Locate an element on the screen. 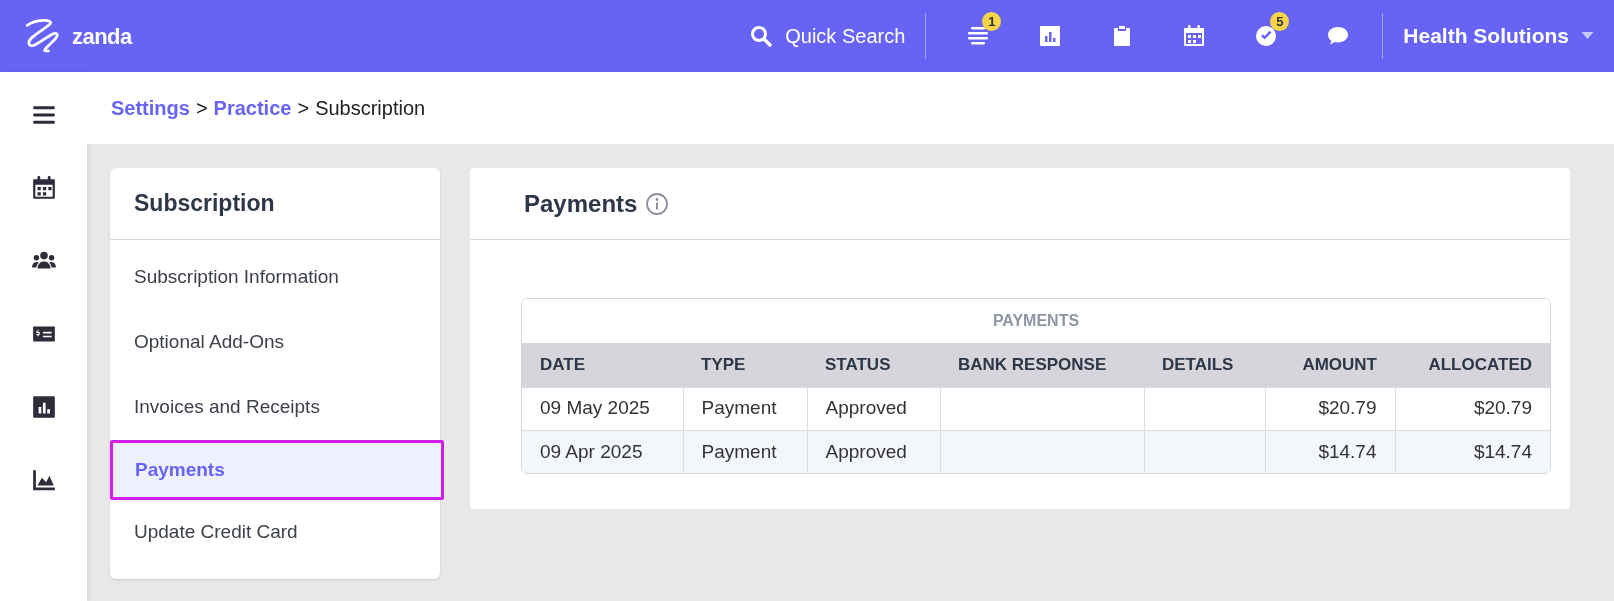 Image resolution: width=1614 pixels, height=601 pixels. column-header: AMOUNT is located at coordinates (1330, 365).